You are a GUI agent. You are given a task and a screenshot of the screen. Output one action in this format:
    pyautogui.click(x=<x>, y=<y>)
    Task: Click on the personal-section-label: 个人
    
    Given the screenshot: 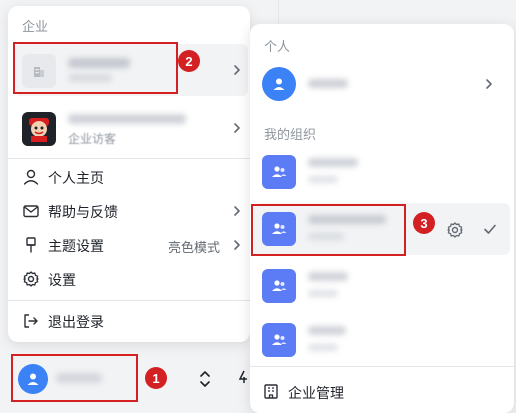 What is the action you would take?
    pyautogui.click(x=277, y=47)
    